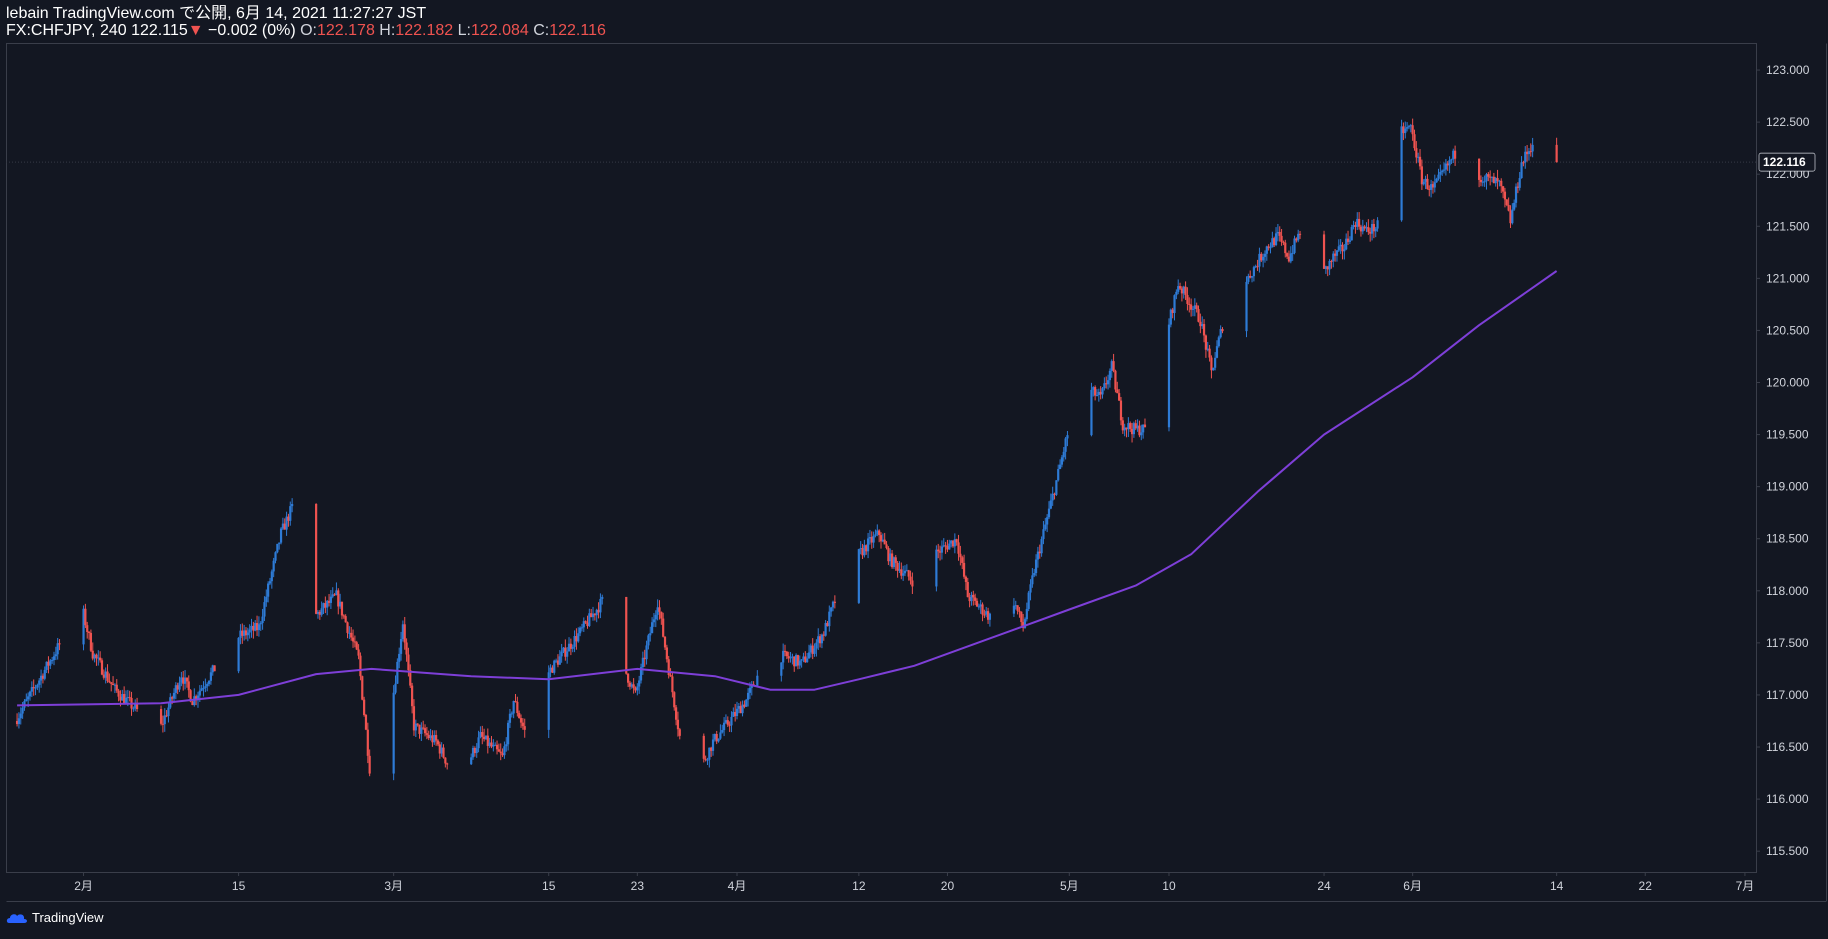 The width and height of the screenshot is (1828, 939). I want to click on tradingview-logo: TradingView, so click(55, 917).